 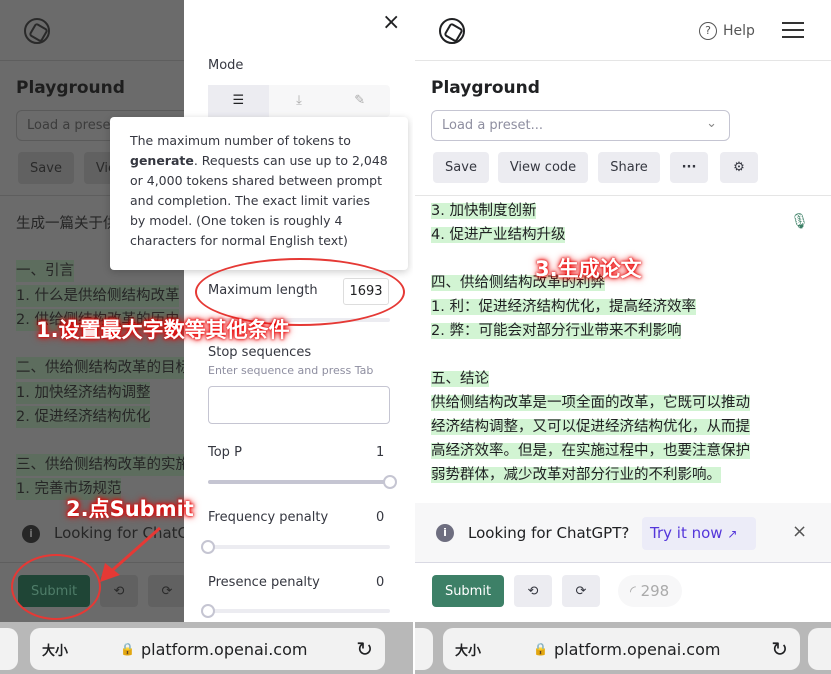 What do you see at coordinates (163, 330) in the screenshot?
I see `annotation-step1: 1.设置最大字数等其他条件` at bounding box center [163, 330].